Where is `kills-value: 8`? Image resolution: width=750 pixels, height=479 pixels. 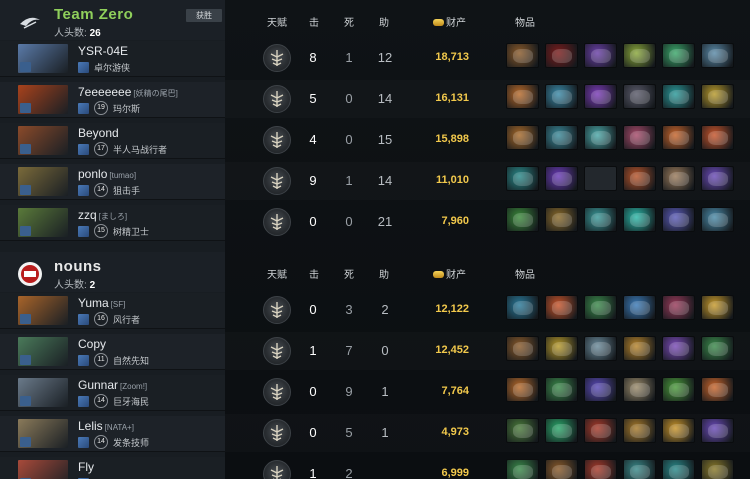 kills-value: 8 is located at coordinates (313, 57).